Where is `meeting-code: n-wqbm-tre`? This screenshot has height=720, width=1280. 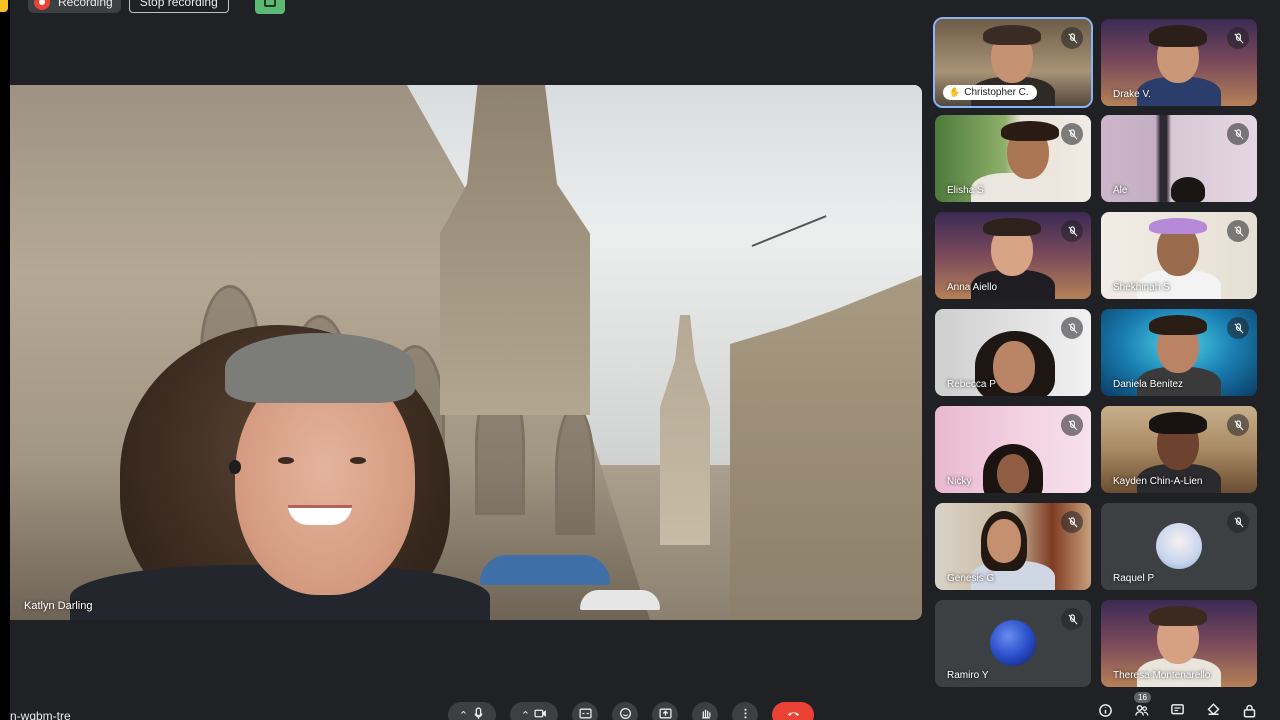 meeting-code: n-wqbm-tre is located at coordinates (40, 714).